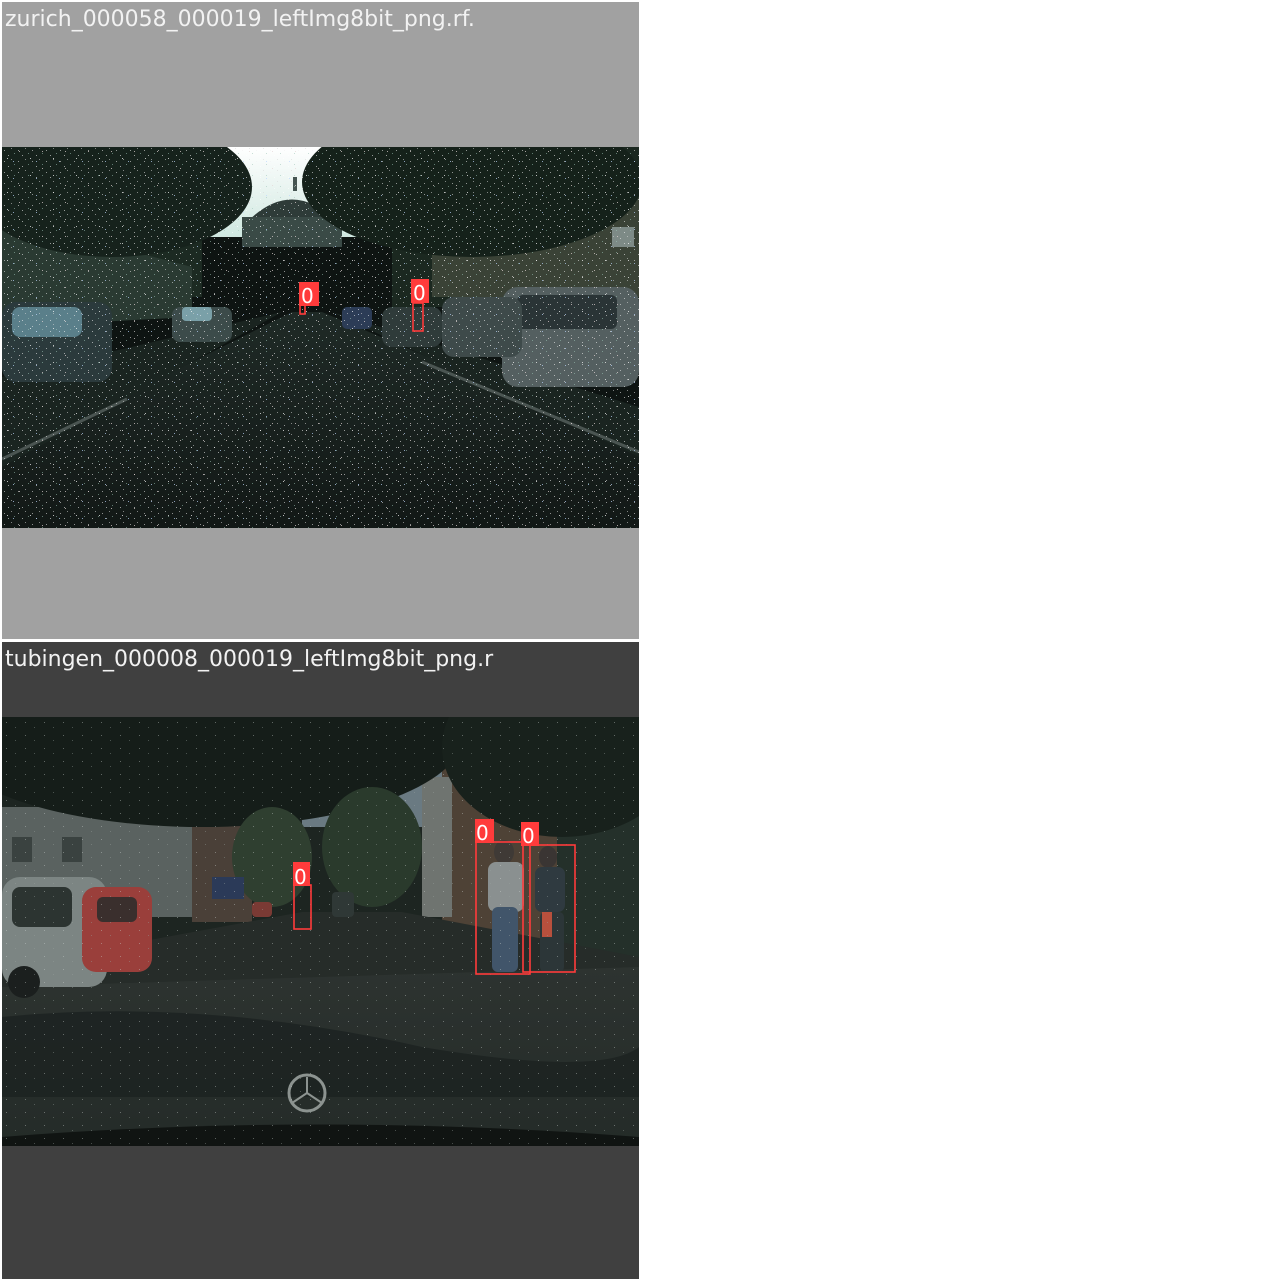 Image resolution: width=1280 pixels, height=1280 pixels. I want to click on tile-title: tubingen_000008_000019_leftImg8bit_png.r, so click(249, 659).